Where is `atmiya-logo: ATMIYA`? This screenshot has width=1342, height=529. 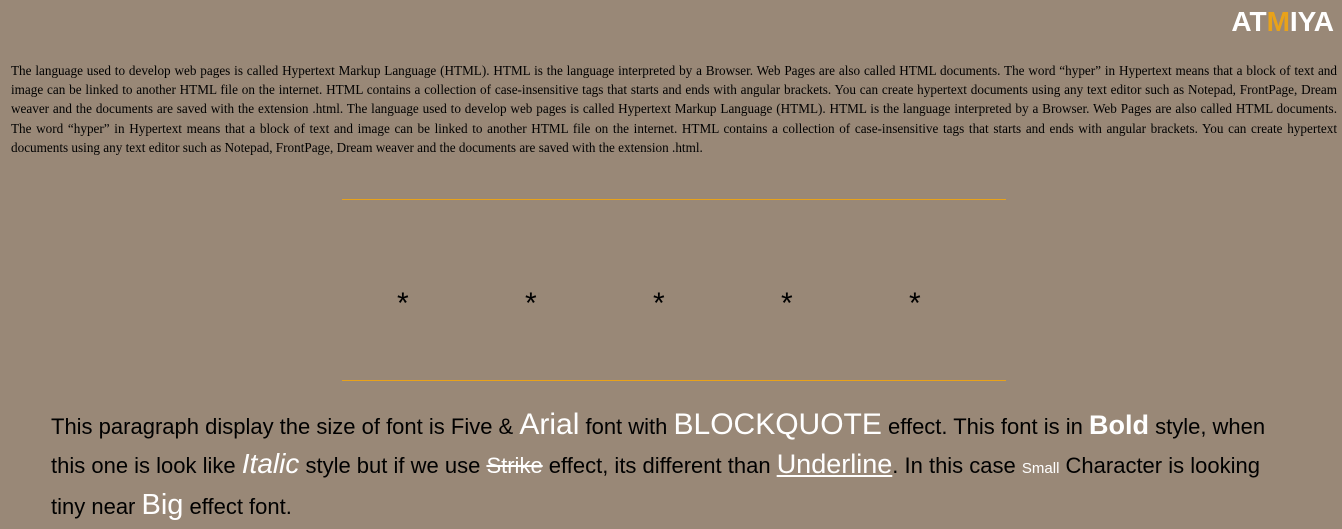 atmiya-logo: ATMIYA is located at coordinates (1282, 22).